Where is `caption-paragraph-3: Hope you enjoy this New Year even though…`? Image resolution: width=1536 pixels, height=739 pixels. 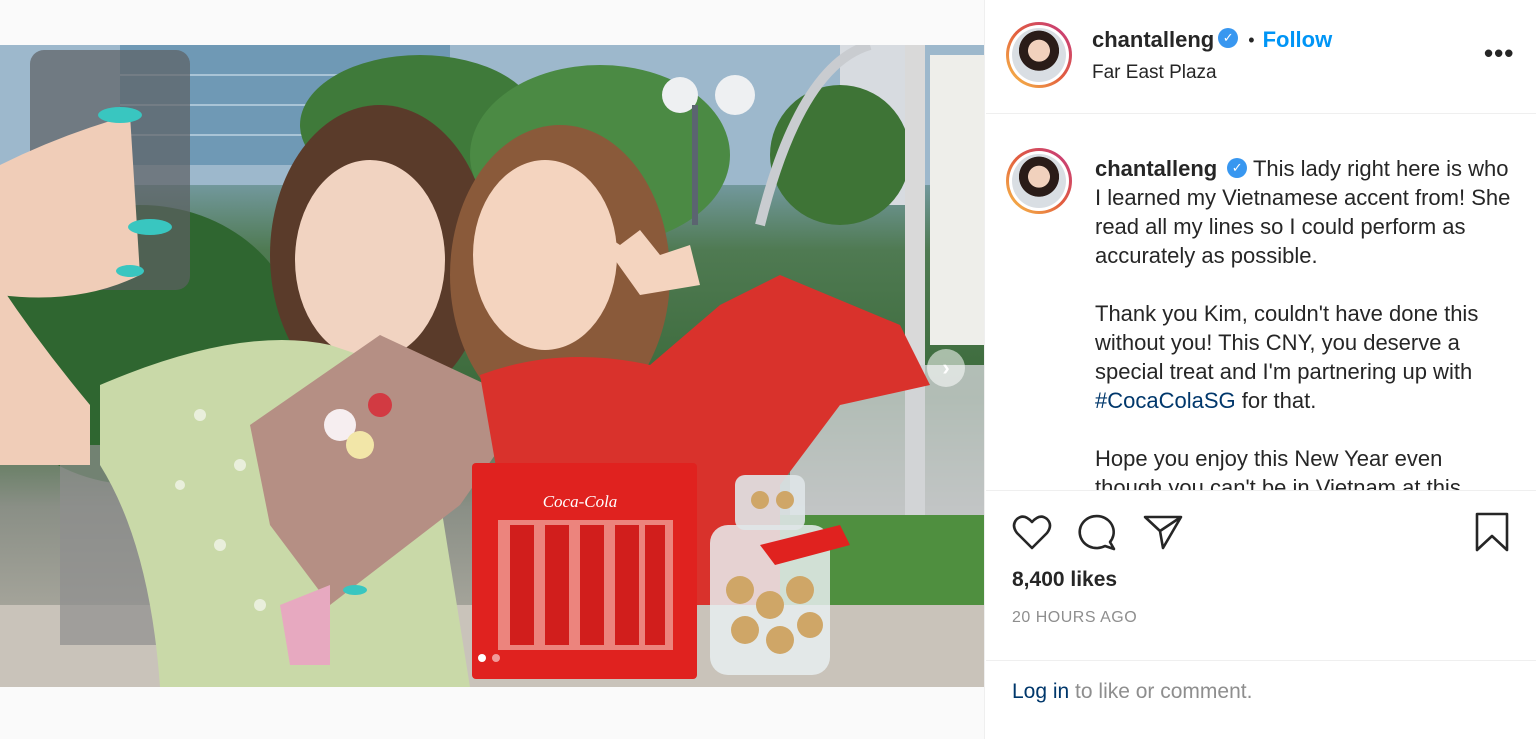
caption-paragraph-3: Hope you enjoy this New Year even though… is located at coordinates (1278, 468).